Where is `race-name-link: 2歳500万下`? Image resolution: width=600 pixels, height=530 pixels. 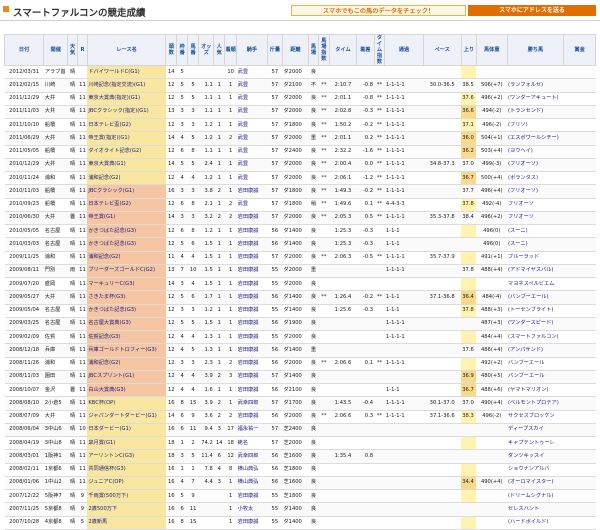
race-name-link: 2歳500万下 is located at coordinates (126, 509).